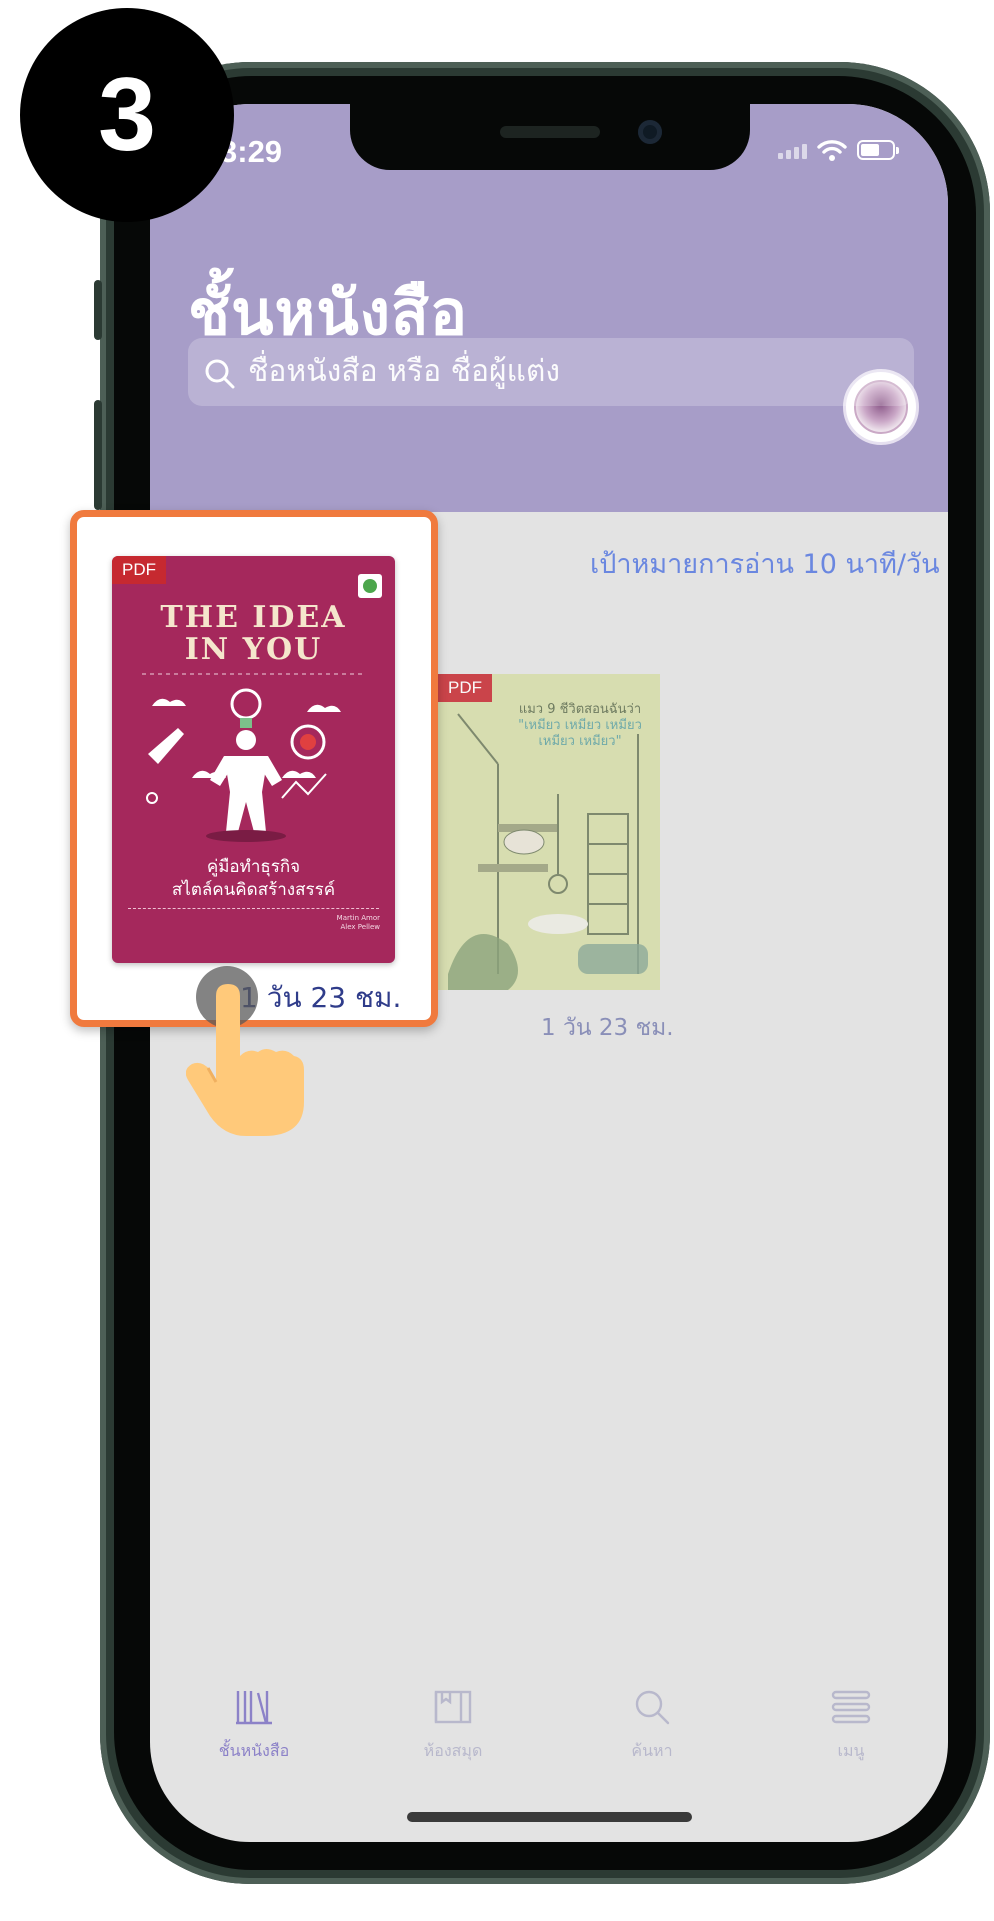 The height and width of the screenshot is (1921, 994). I want to click on library-book-icon, so click(453, 1707).